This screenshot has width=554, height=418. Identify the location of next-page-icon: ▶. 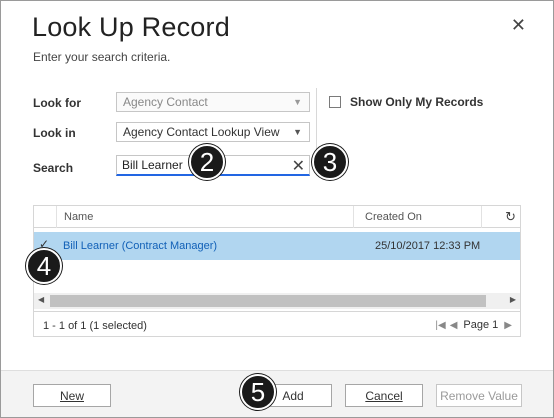
(508, 325).